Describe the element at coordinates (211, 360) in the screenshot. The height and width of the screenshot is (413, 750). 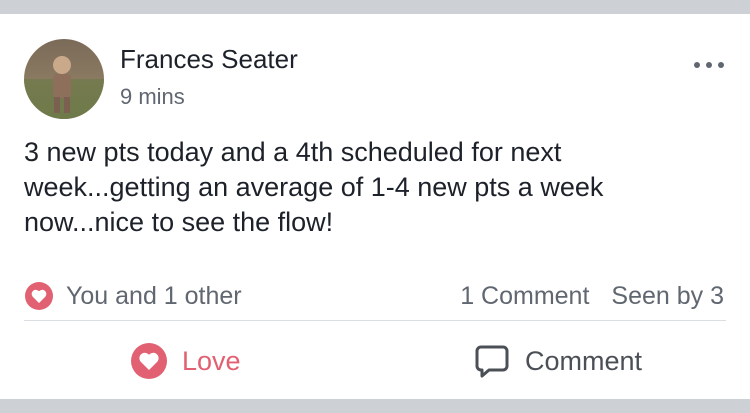
I see `love-button-label: Love` at that location.